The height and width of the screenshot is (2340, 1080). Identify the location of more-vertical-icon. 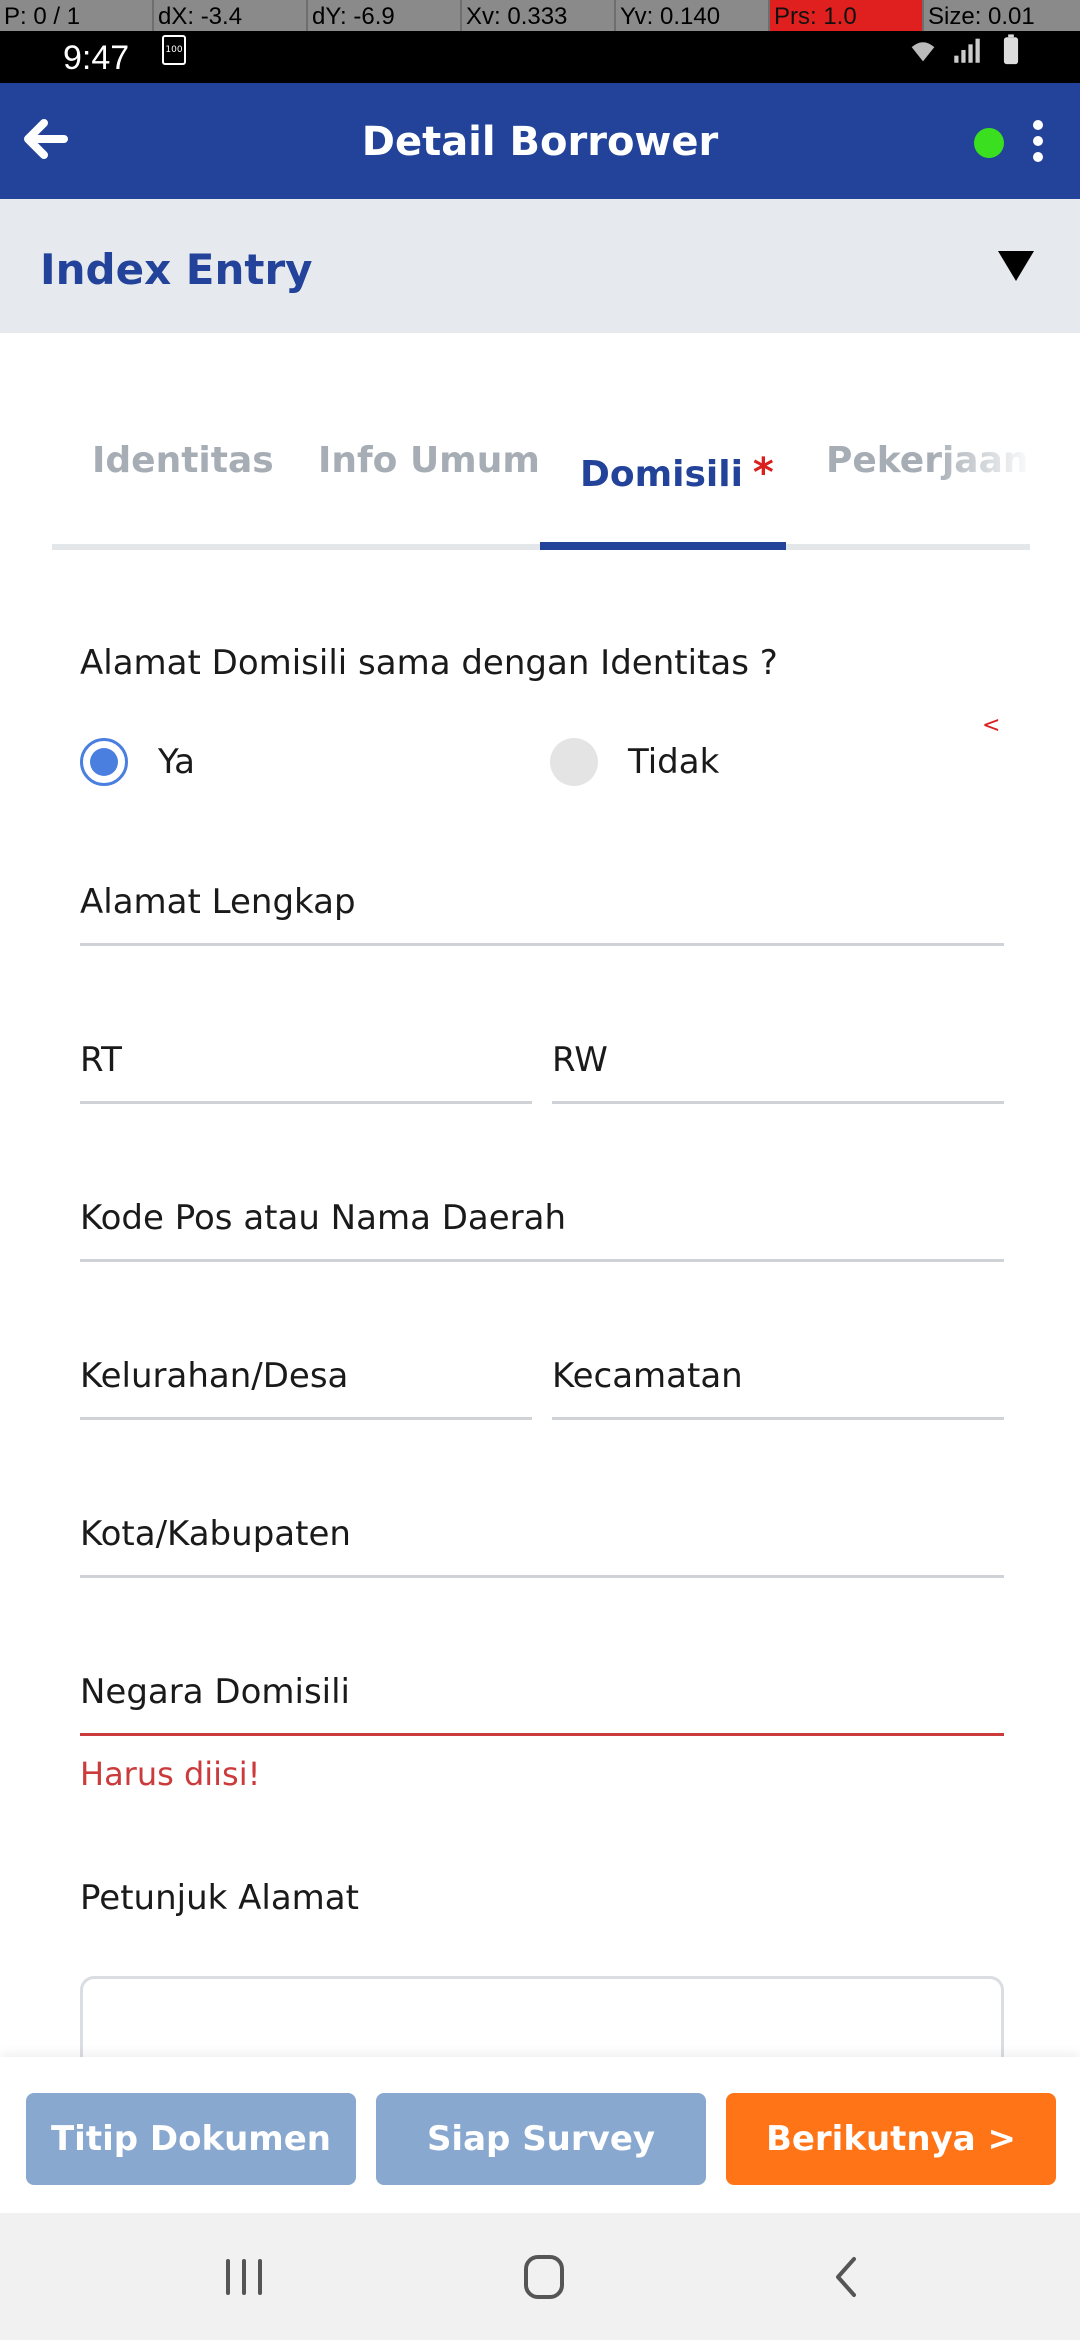
(1038, 143).